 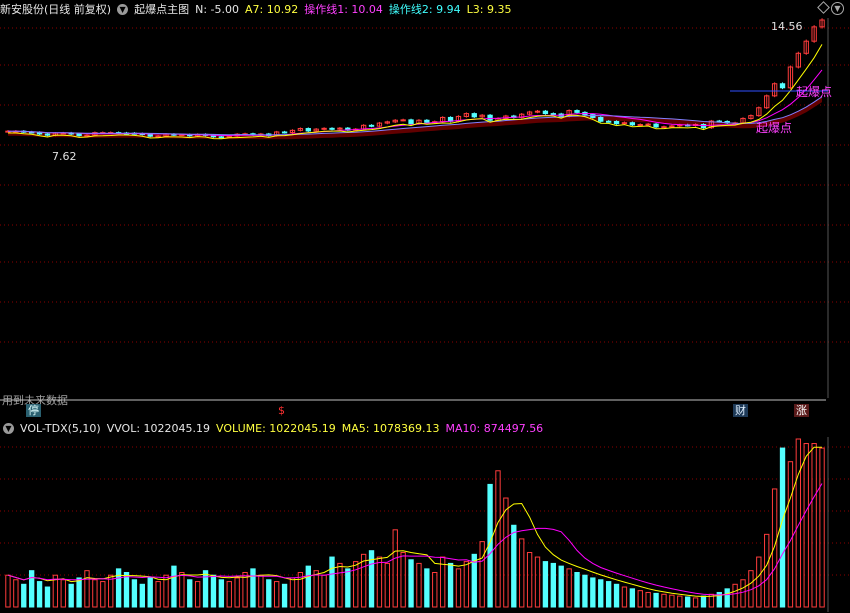 I want to click on finance-marker: 财, so click(x=740, y=410).